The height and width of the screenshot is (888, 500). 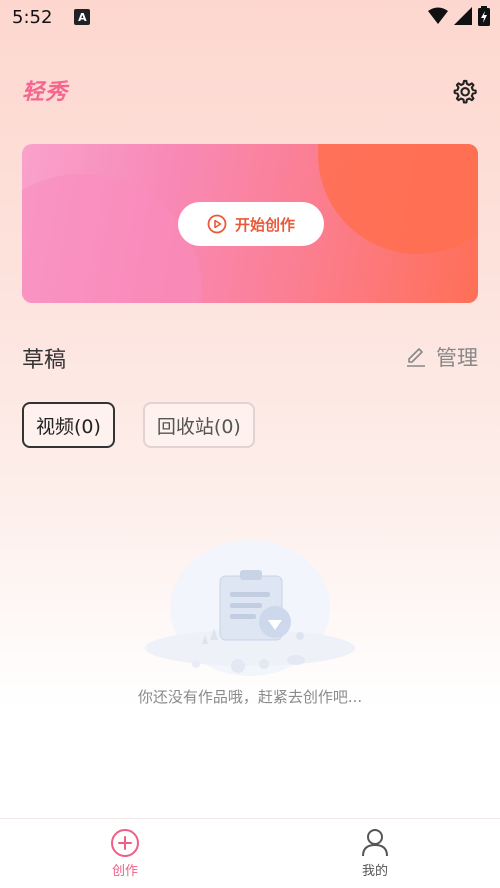 I want to click on tab-video: 视频(0), so click(x=68, y=425).